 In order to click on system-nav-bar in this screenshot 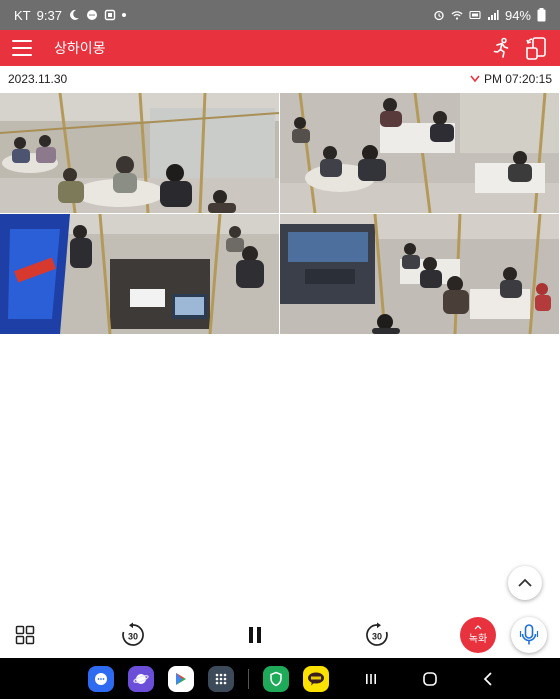, I will do `click(280, 678)`.